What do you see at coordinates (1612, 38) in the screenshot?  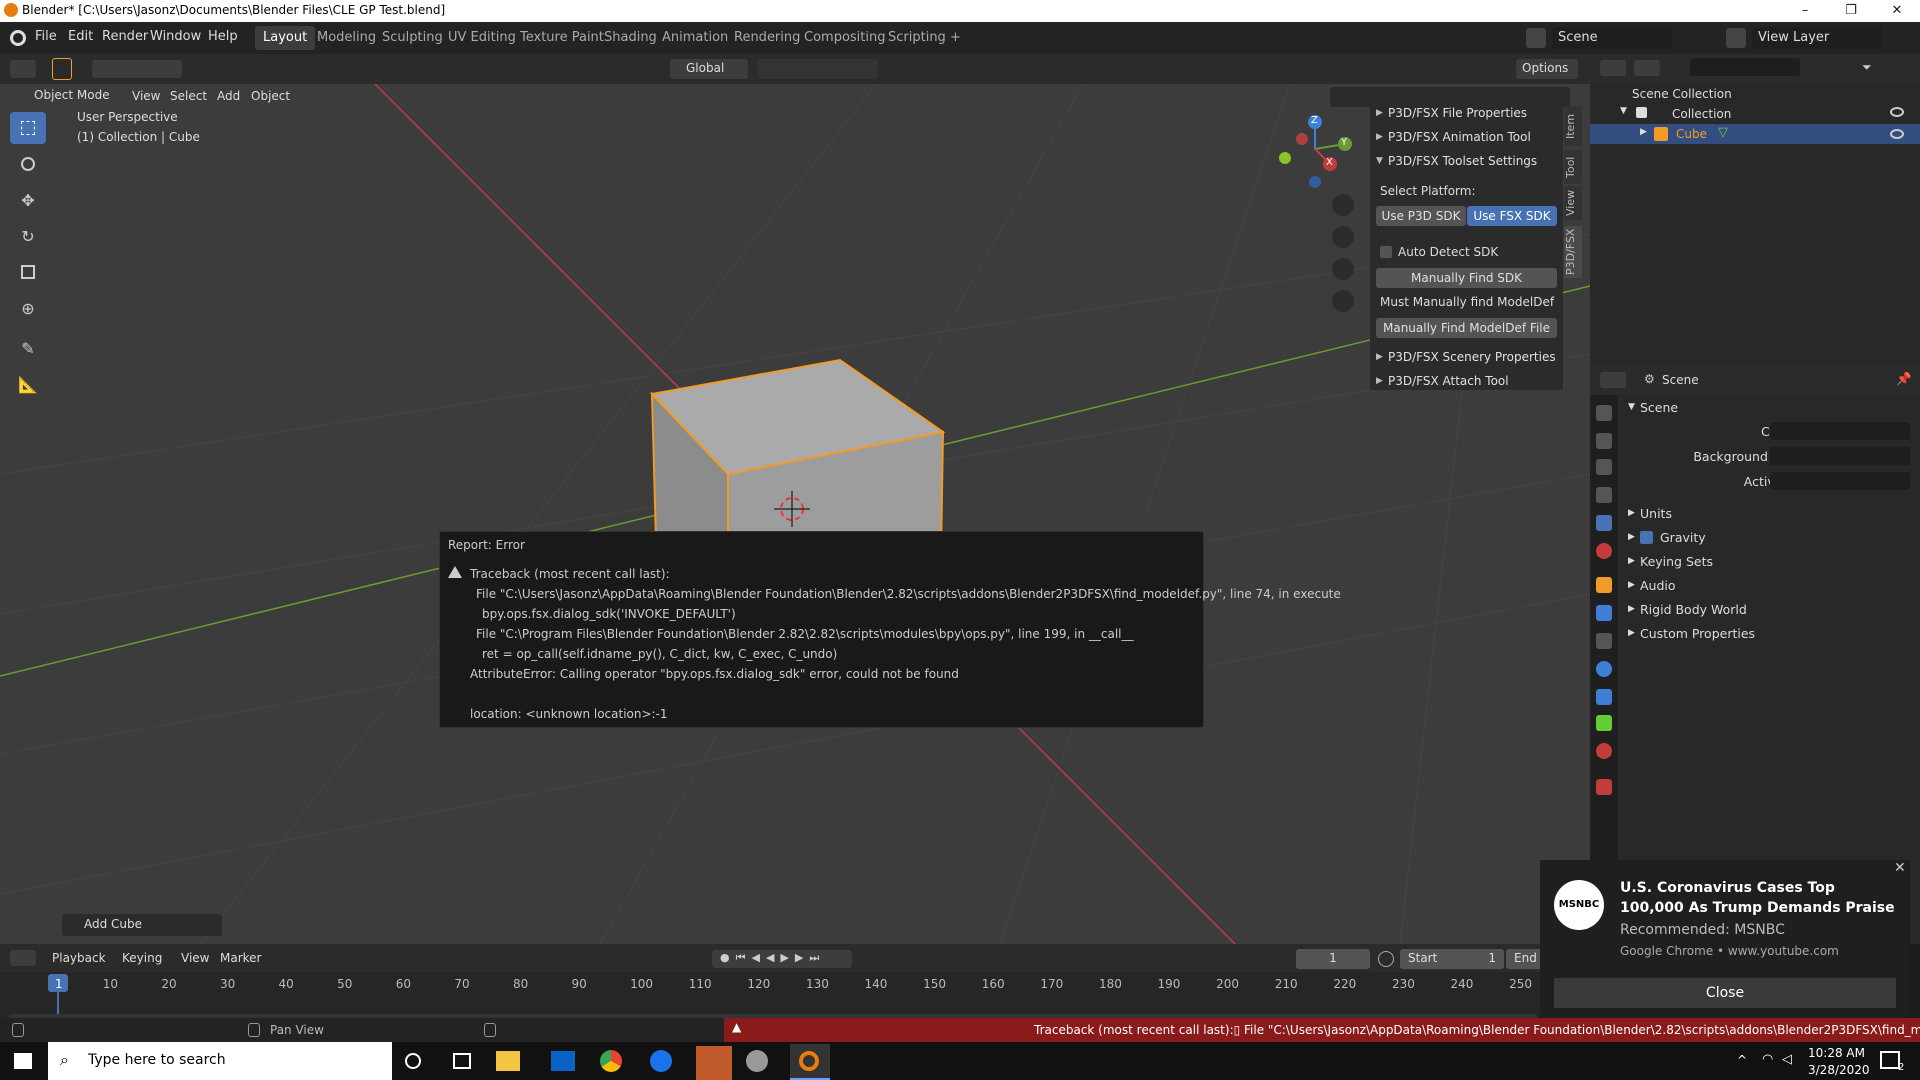 I see `scene-selector: Scene` at bounding box center [1612, 38].